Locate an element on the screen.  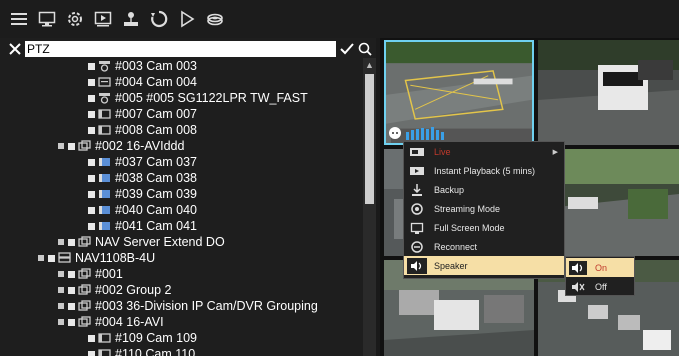
tree-group: NAV Server Extend DO is located at coordinates (141, 242).